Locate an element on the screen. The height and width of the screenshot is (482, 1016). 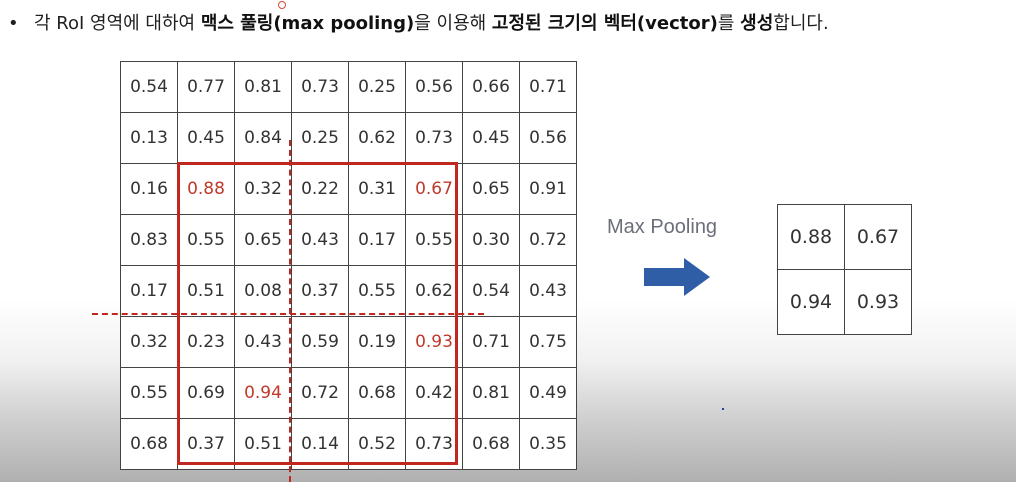
grid-cell: 0.52 is located at coordinates (377, 444).